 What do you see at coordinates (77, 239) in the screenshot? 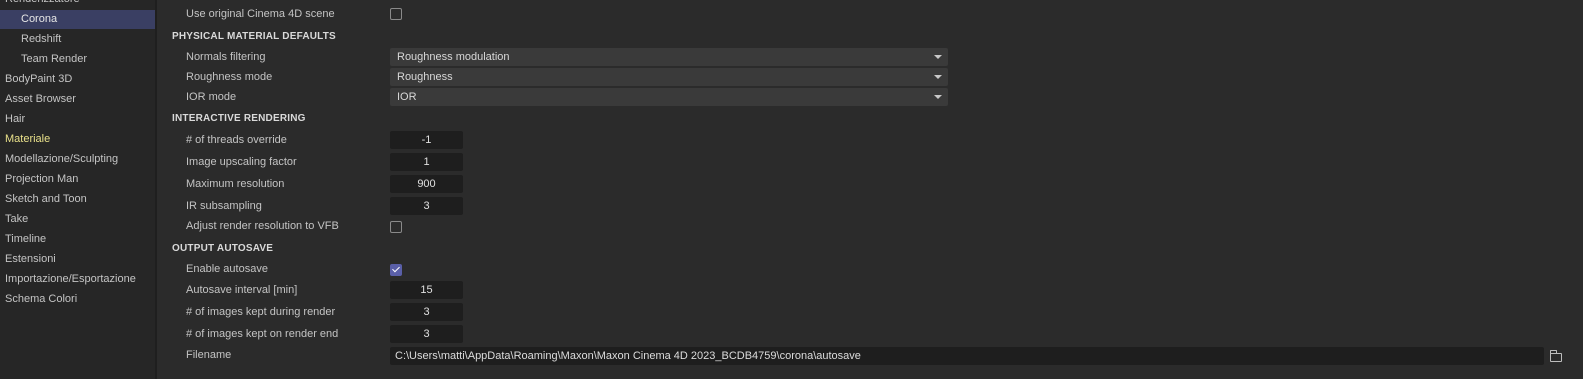
I see `sidebar-item-timeline: Timeline` at bounding box center [77, 239].